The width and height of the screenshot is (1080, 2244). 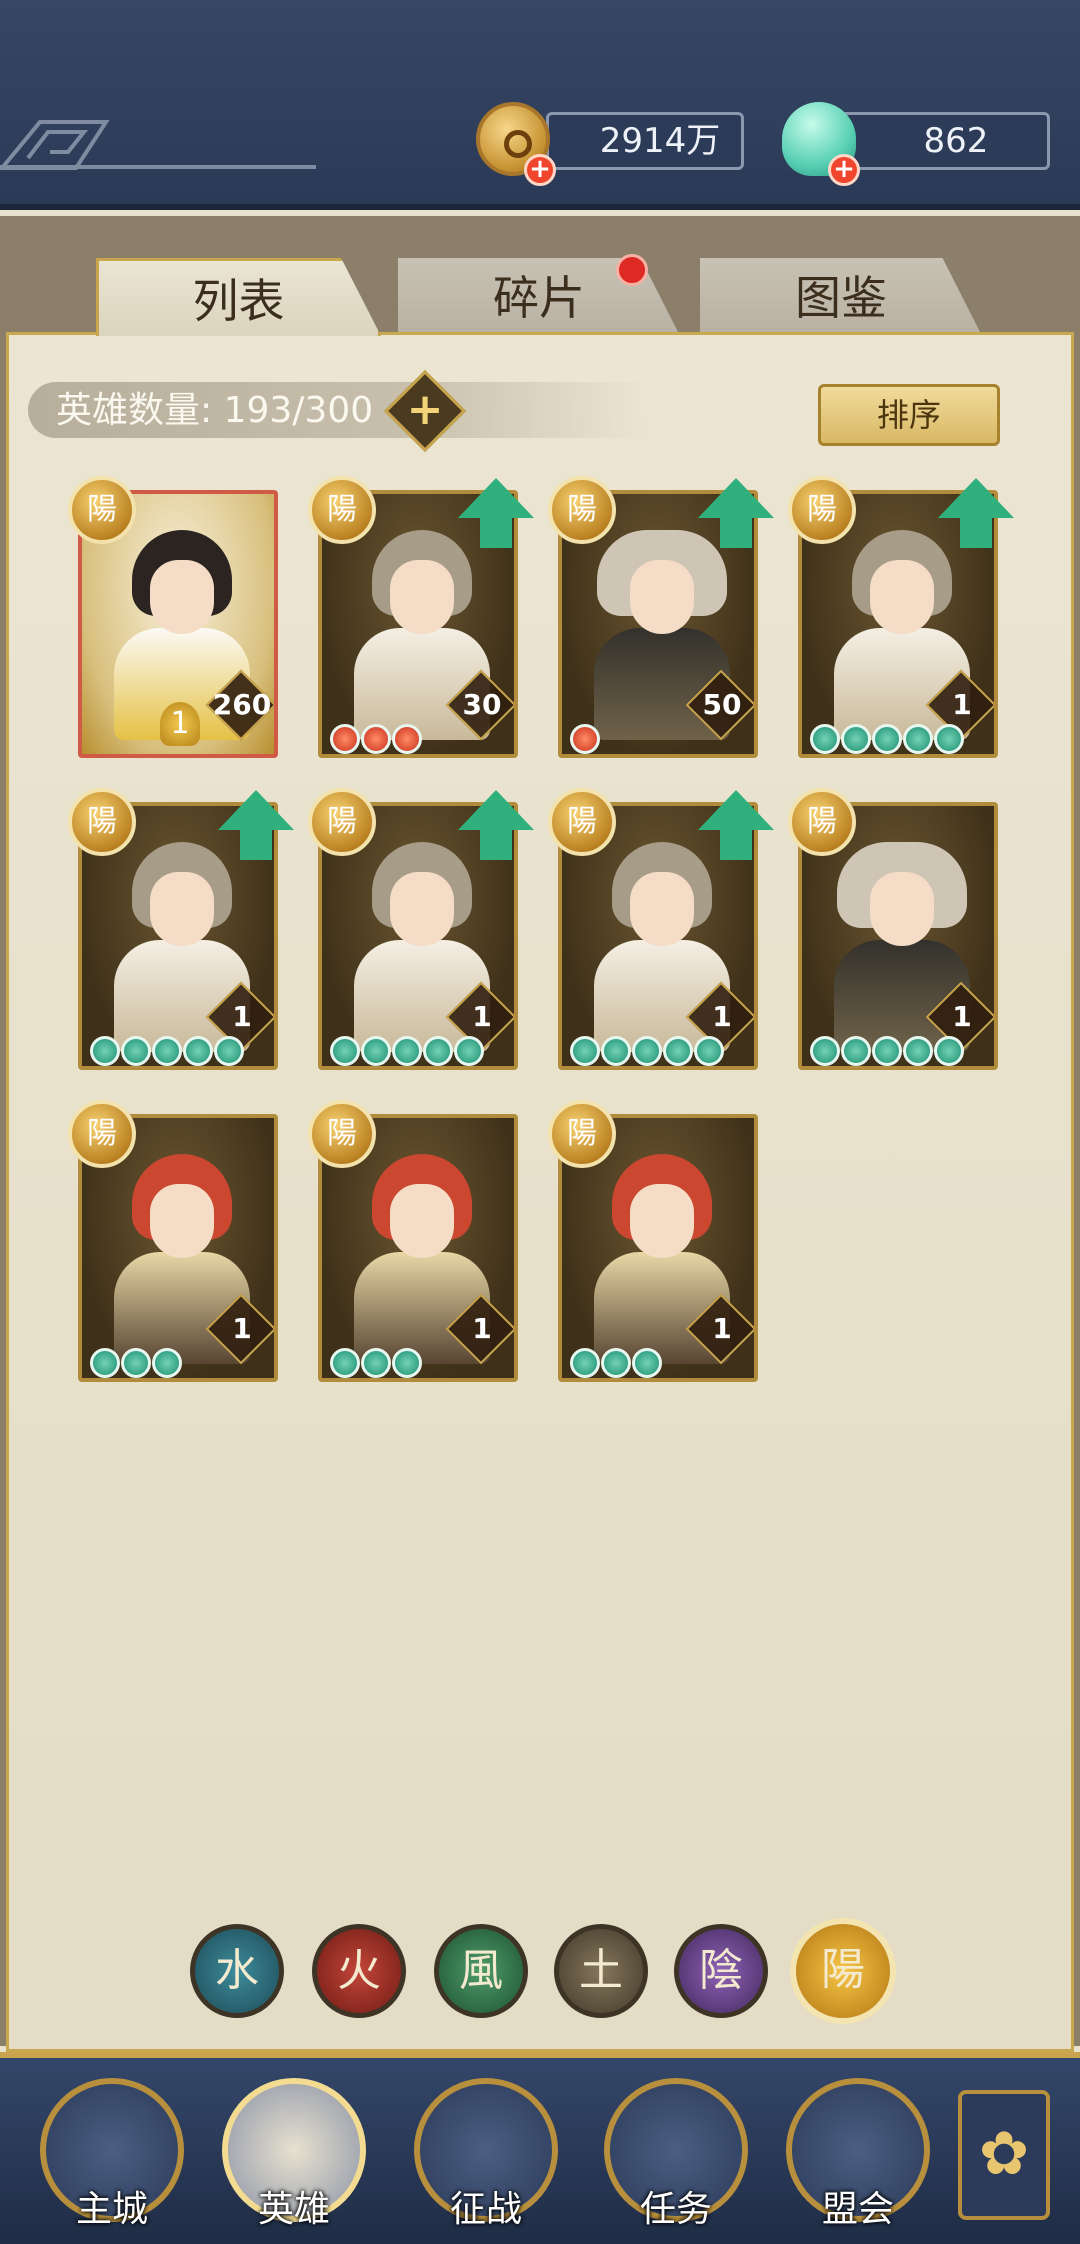 What do you see at coordinates (111, 2209) in the screenshot?
I see `nav-label-main-city: 主城` at bounding box center [111, 2209].